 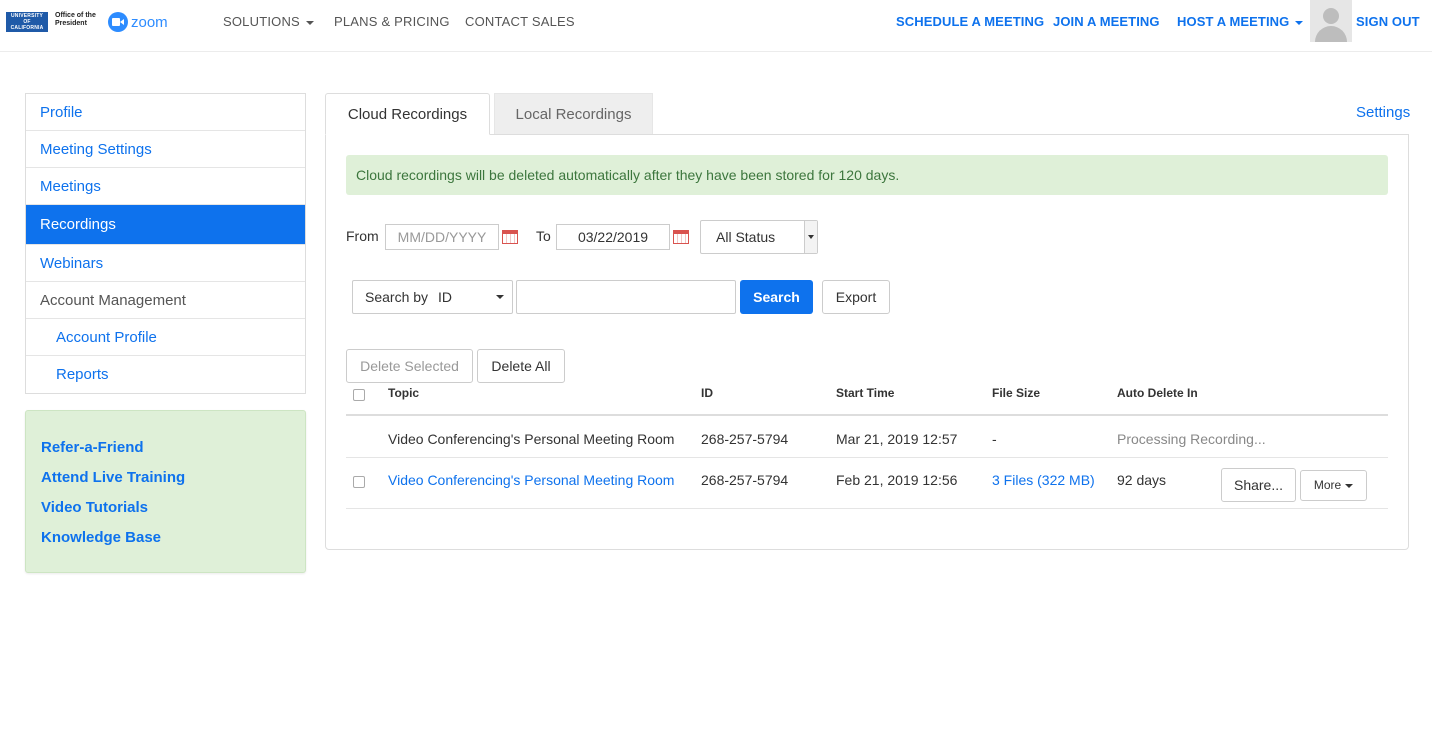 I want to click on avatar, so click(x=1331, y=21).